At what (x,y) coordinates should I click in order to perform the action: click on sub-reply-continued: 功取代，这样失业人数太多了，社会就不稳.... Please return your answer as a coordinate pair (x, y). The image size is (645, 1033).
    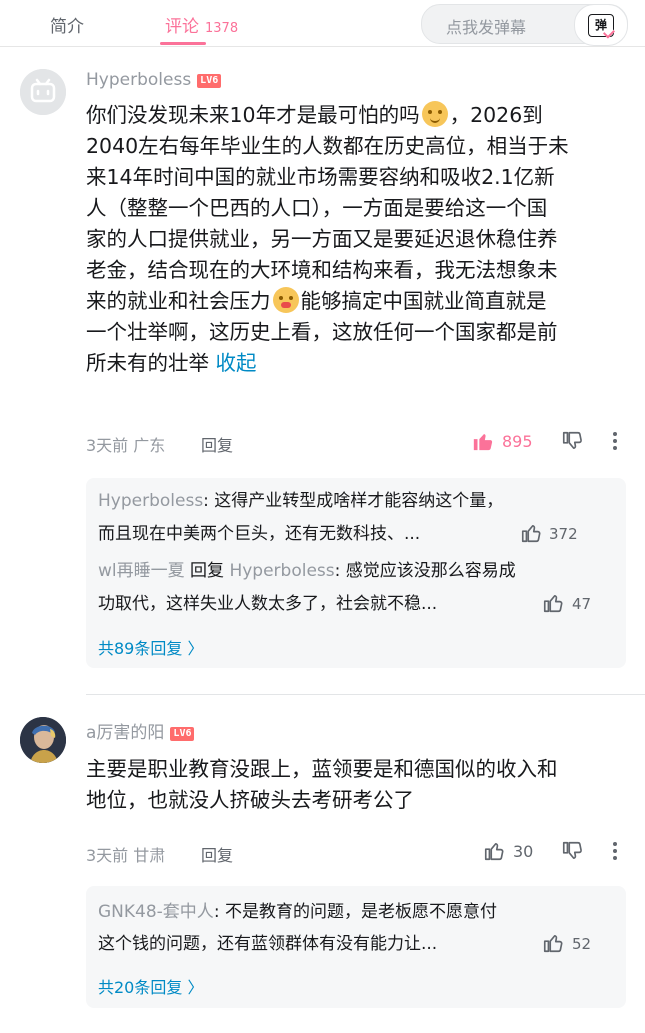
    Looking at the image, I should click on (267, 604).